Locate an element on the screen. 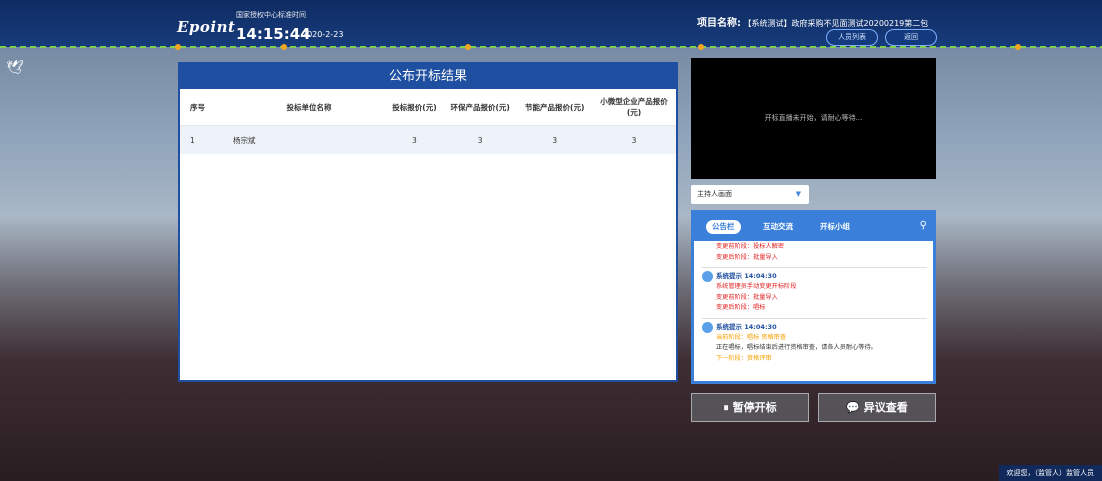 The width and height of the screenshot is (1102, 481). back-button: 返回 is located at coordinates (911, 37).